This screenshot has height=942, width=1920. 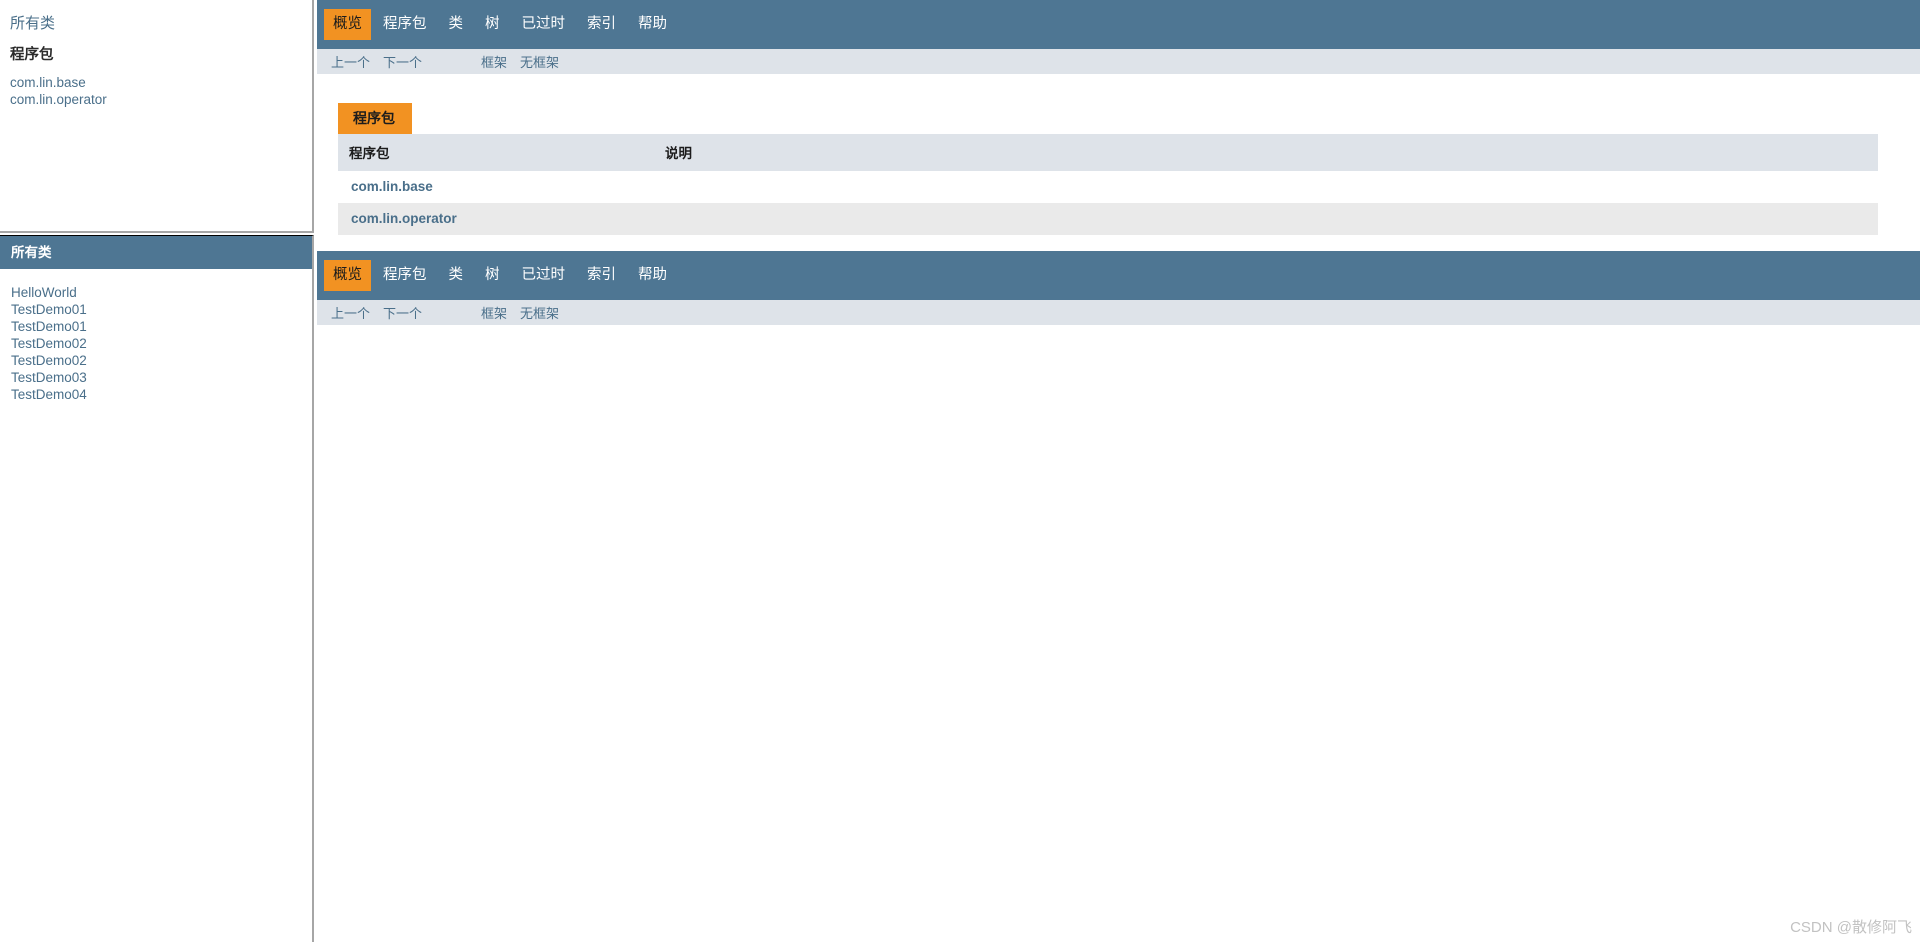 I want to click on bottom-navbar: 概览 程序包 类 树 已过时 索引 帮助, so click(x=1118, y=275).